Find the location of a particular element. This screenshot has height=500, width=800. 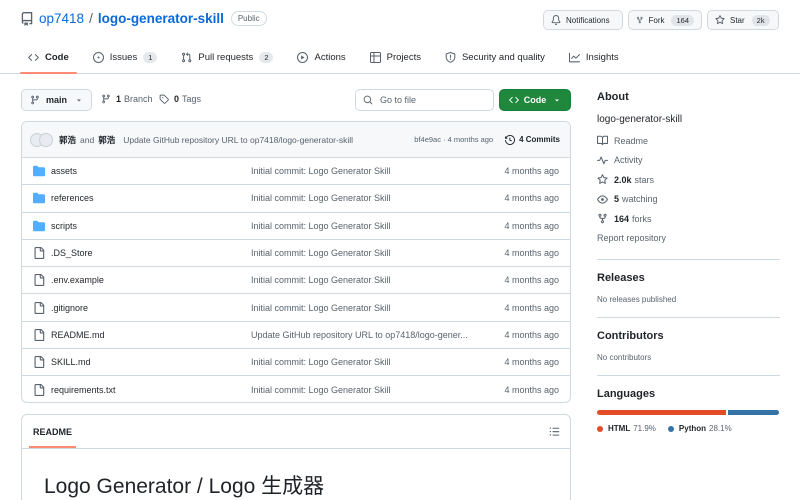

tab-projects: Projects is located at coordinates (395, 57).